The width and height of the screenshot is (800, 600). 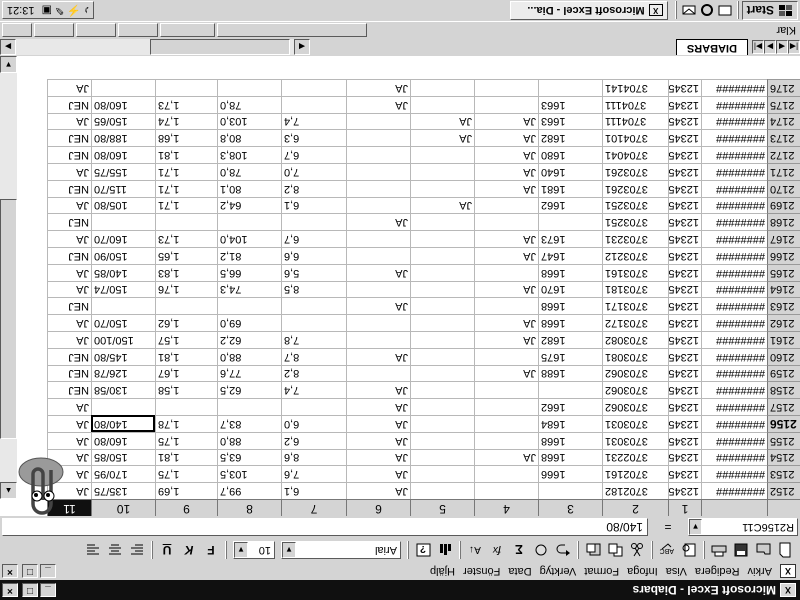 What do you see at coordinates (313, 356) in the screenshot?
I see `cell: 8,7` at bounding box center [313, 356].